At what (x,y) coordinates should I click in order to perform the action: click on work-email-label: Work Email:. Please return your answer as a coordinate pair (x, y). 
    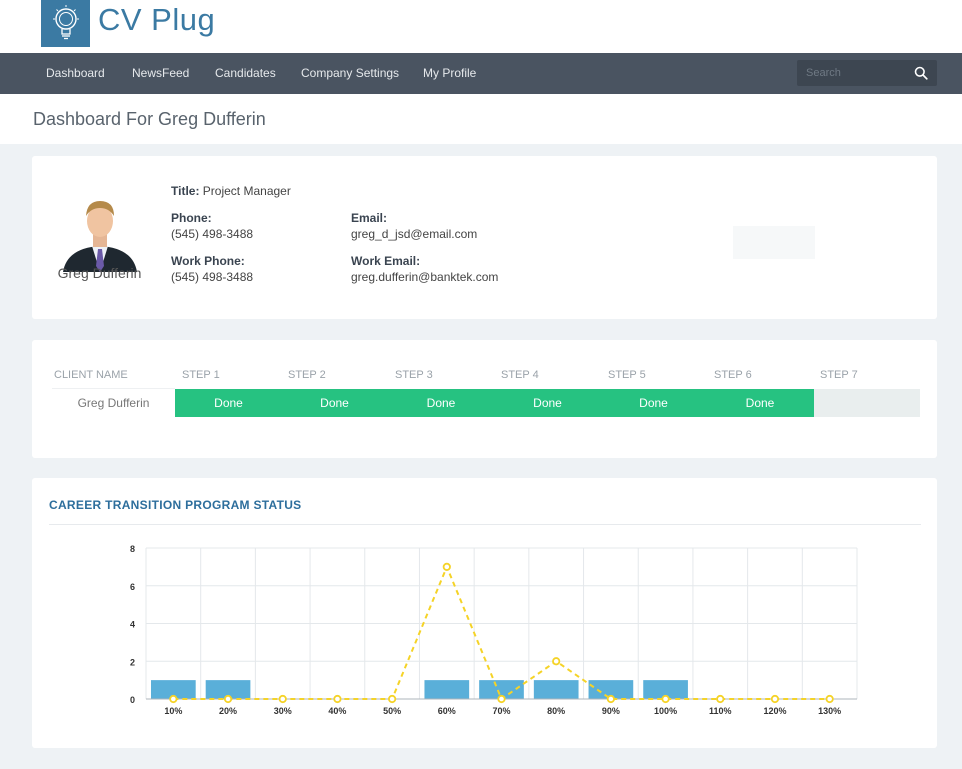
    Looking at the image, I should click on (386, 261).